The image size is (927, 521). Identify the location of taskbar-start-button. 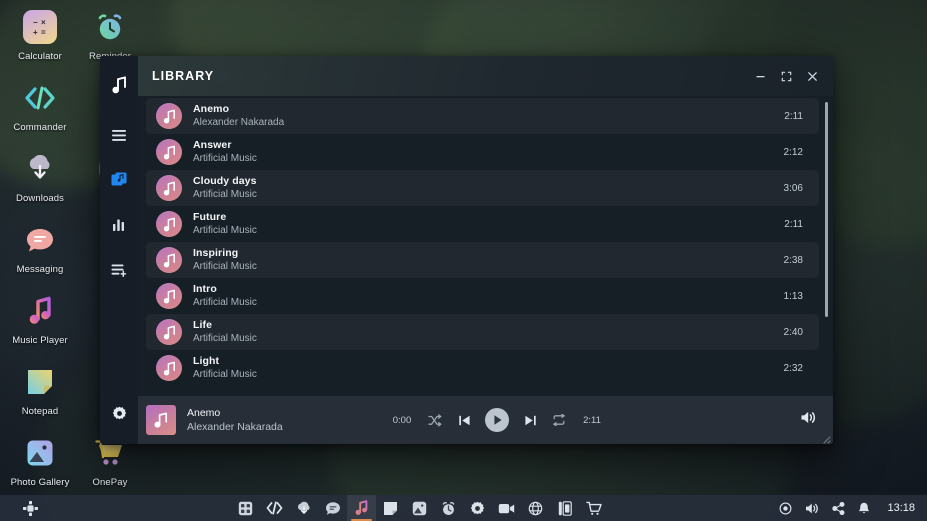
(30, 508).